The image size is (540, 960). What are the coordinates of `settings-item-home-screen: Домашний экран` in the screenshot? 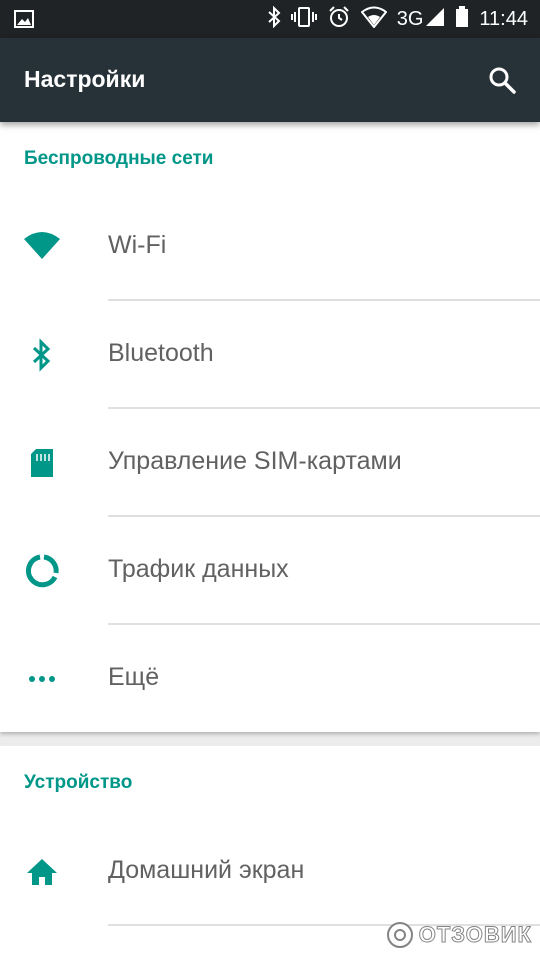 It's located at (270, 872).